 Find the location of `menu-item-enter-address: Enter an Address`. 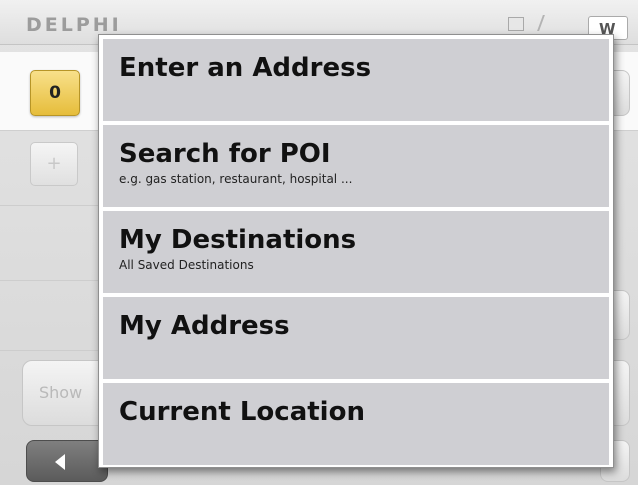

menu-item-enter-address: Enter an Address is located at coordinates (356, 80).